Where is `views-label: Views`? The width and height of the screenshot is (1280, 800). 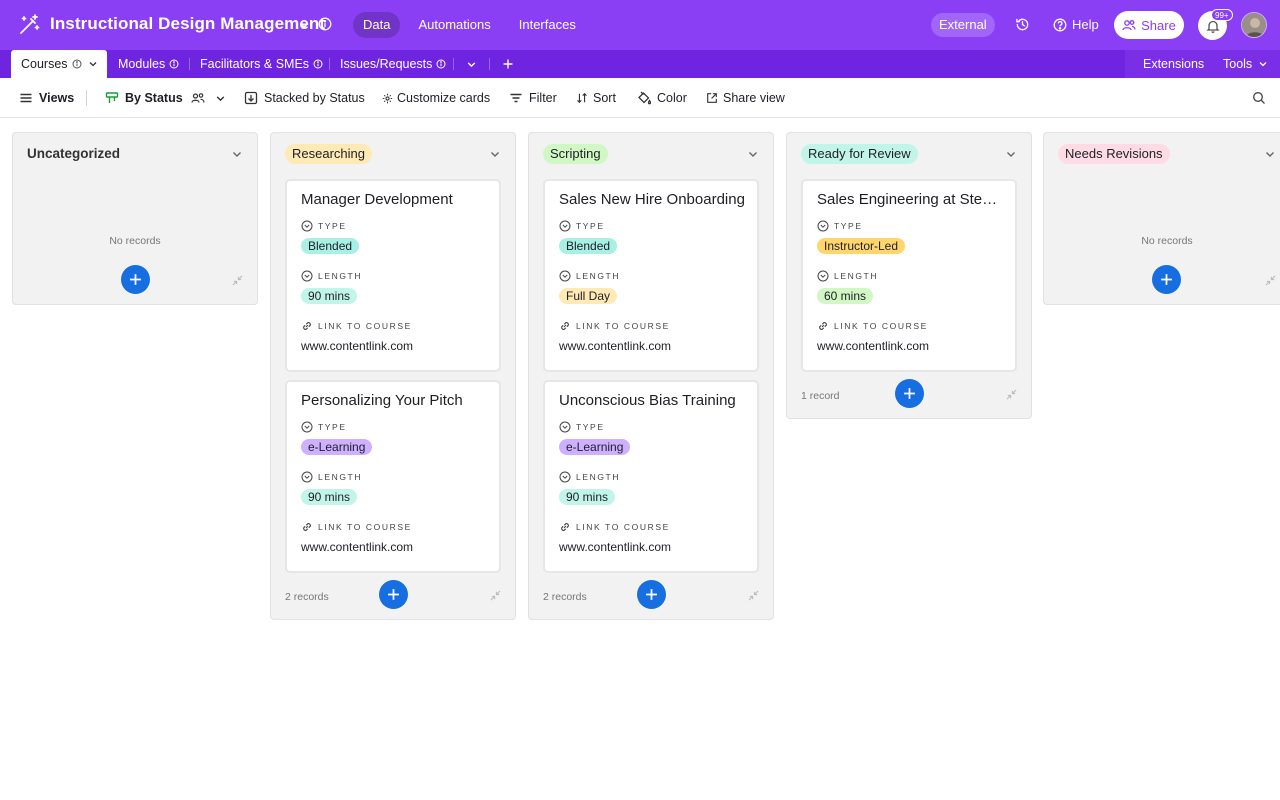 views-label: Views is located at coordinates (57, 98).